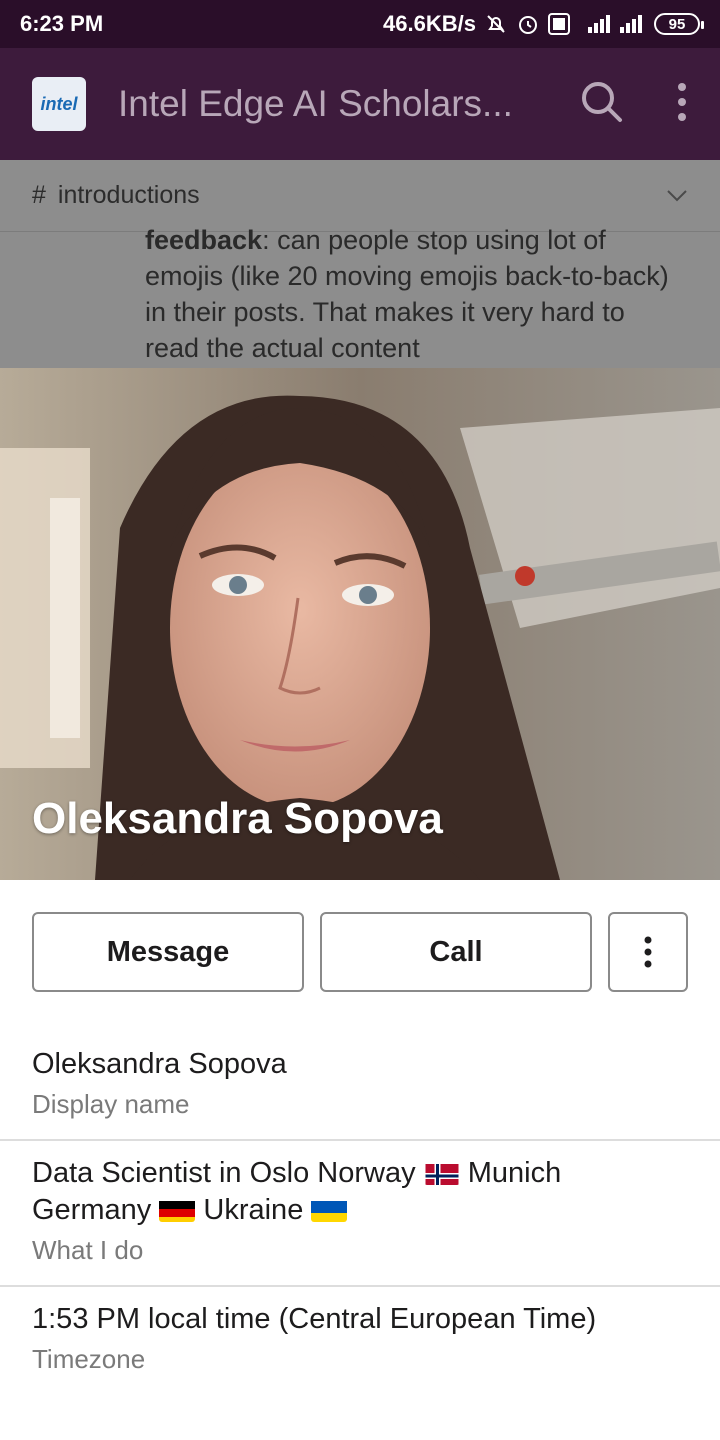 This screenshot has width=720, height=1440. What do you see at coordinates (62, 23) in the screenshot?
I see `status-time: 6:23 PM` at bounding box center [62, 23].